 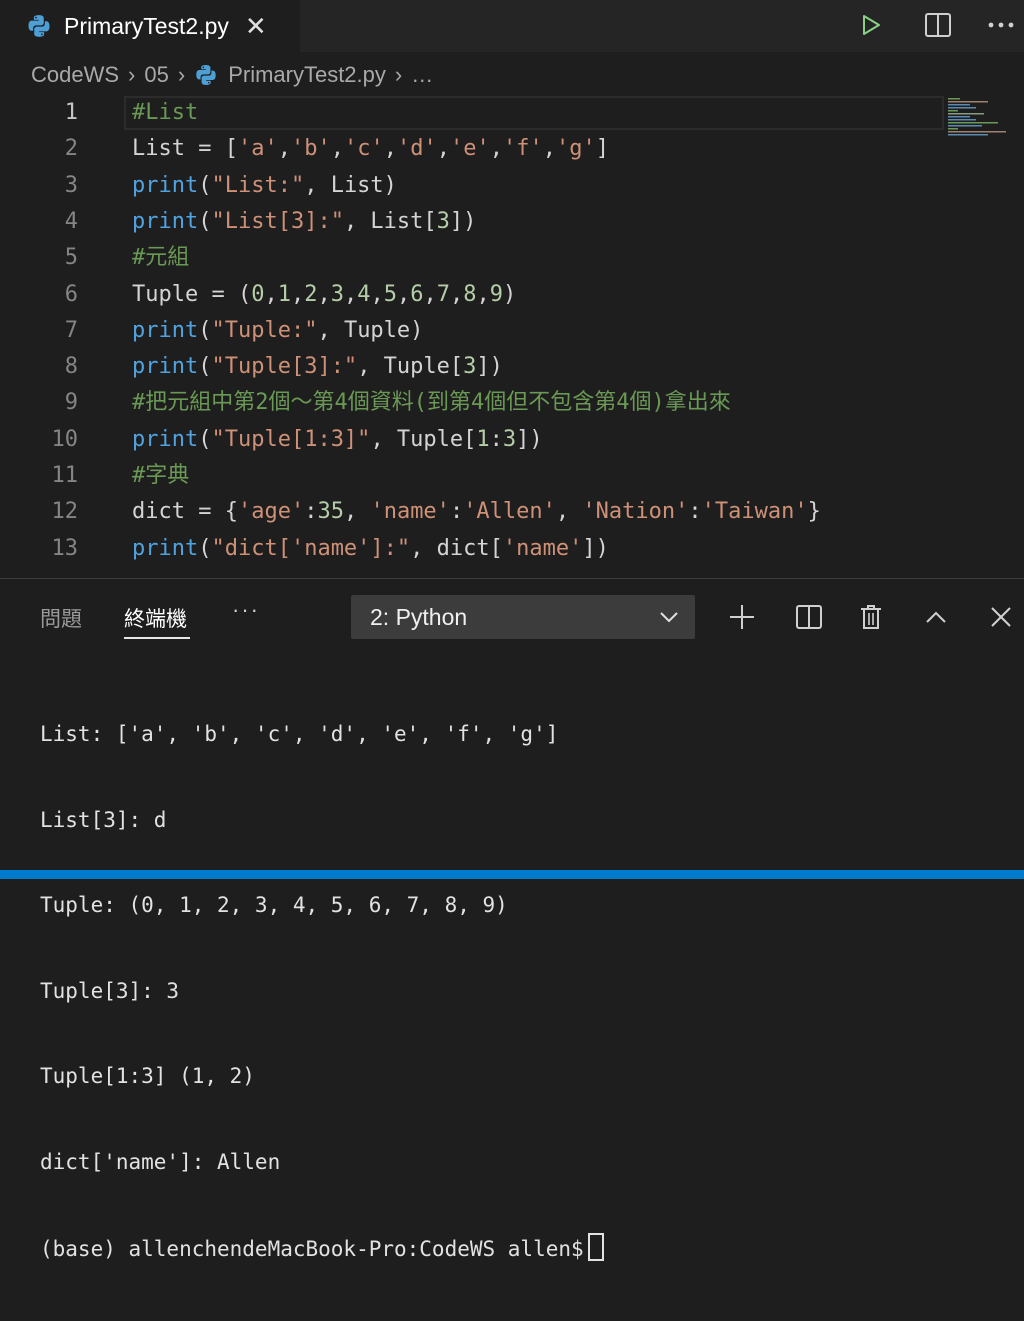 I want to click on more-icon: ···, so click(x=246, y=610).